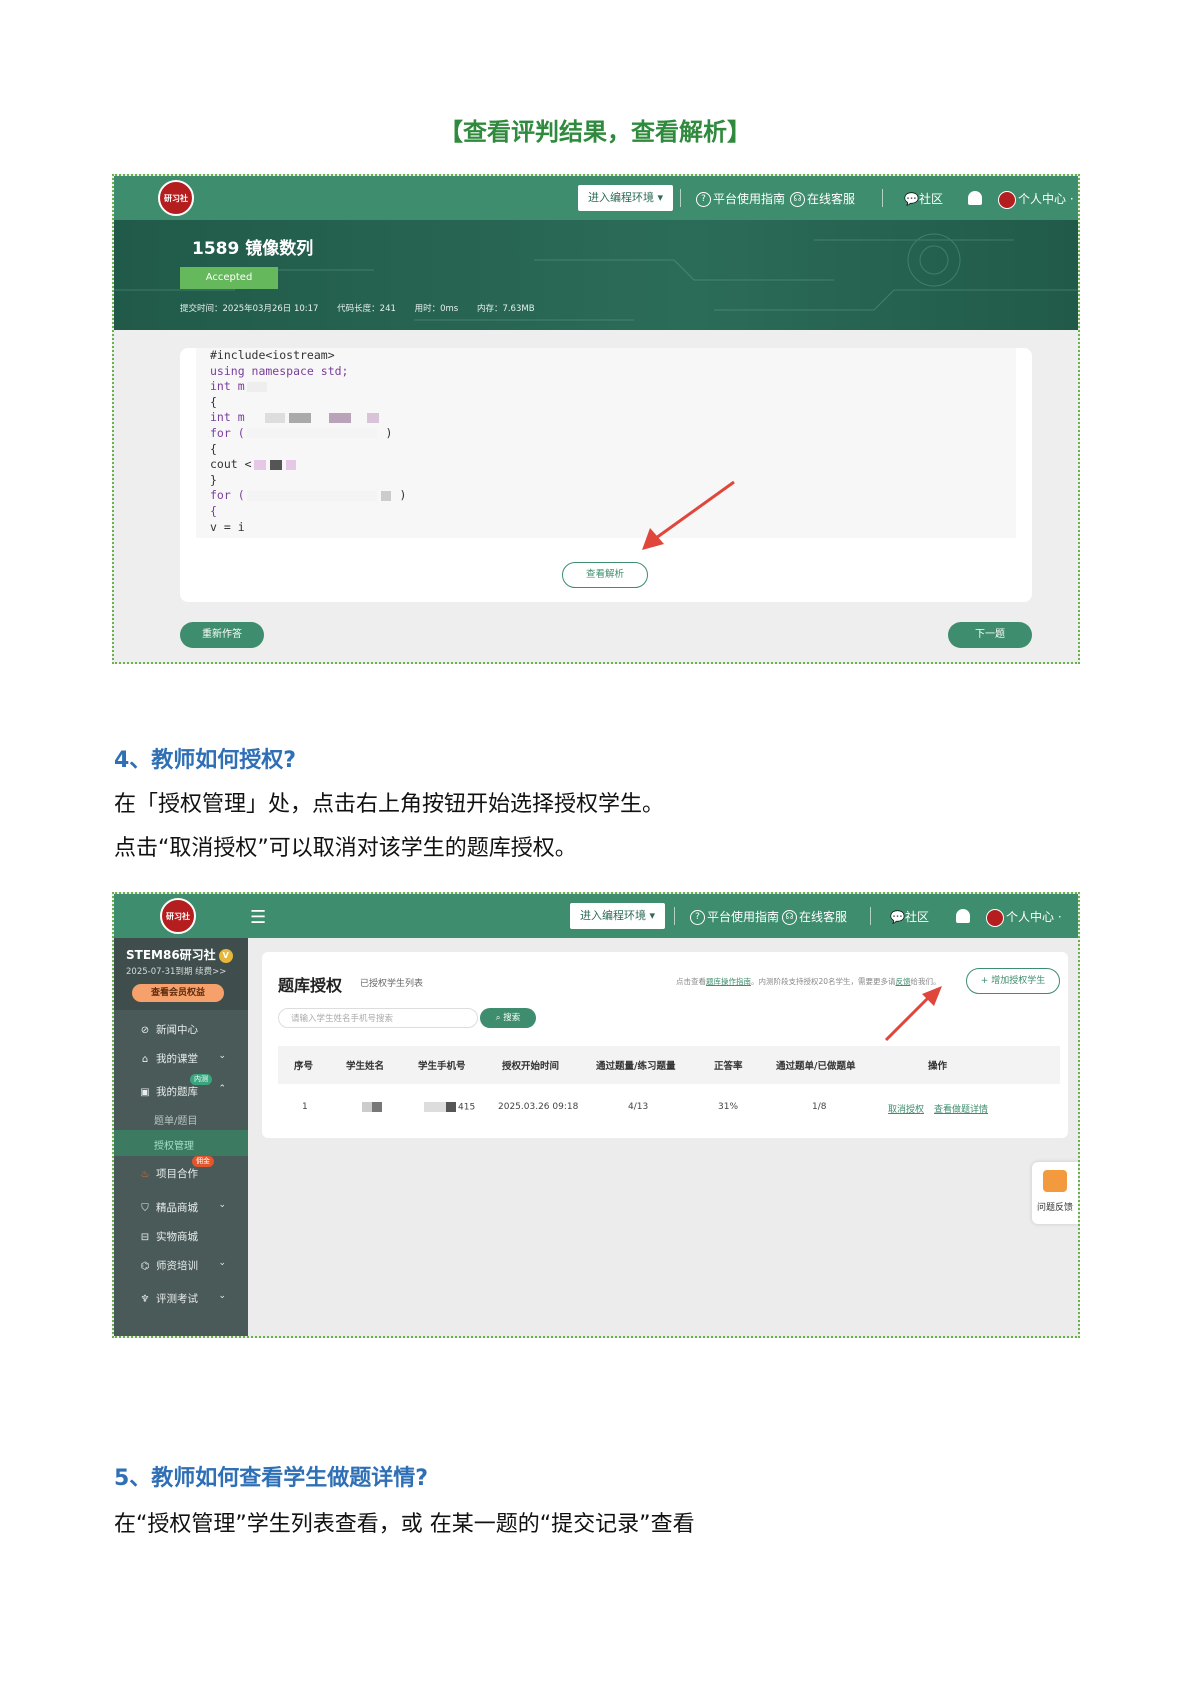 Image resolution: width=1190 pixels, height=1683 pixels. Describe the element at coordinates (995, 917) in the screenshot. I see `avatar` at that location.